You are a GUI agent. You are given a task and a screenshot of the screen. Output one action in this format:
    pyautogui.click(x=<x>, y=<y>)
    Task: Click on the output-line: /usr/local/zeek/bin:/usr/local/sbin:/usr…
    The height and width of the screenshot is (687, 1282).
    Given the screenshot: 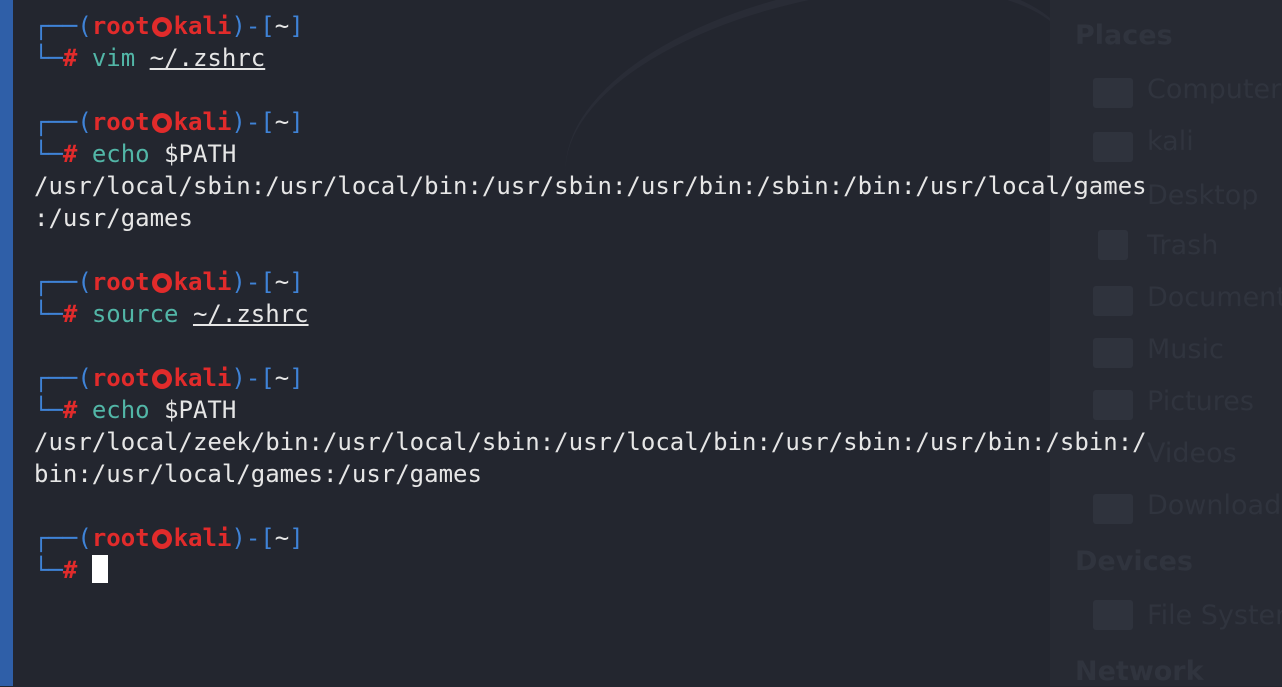 What is the action you would take?
    pyautogui.click(x=590, y=442)
    